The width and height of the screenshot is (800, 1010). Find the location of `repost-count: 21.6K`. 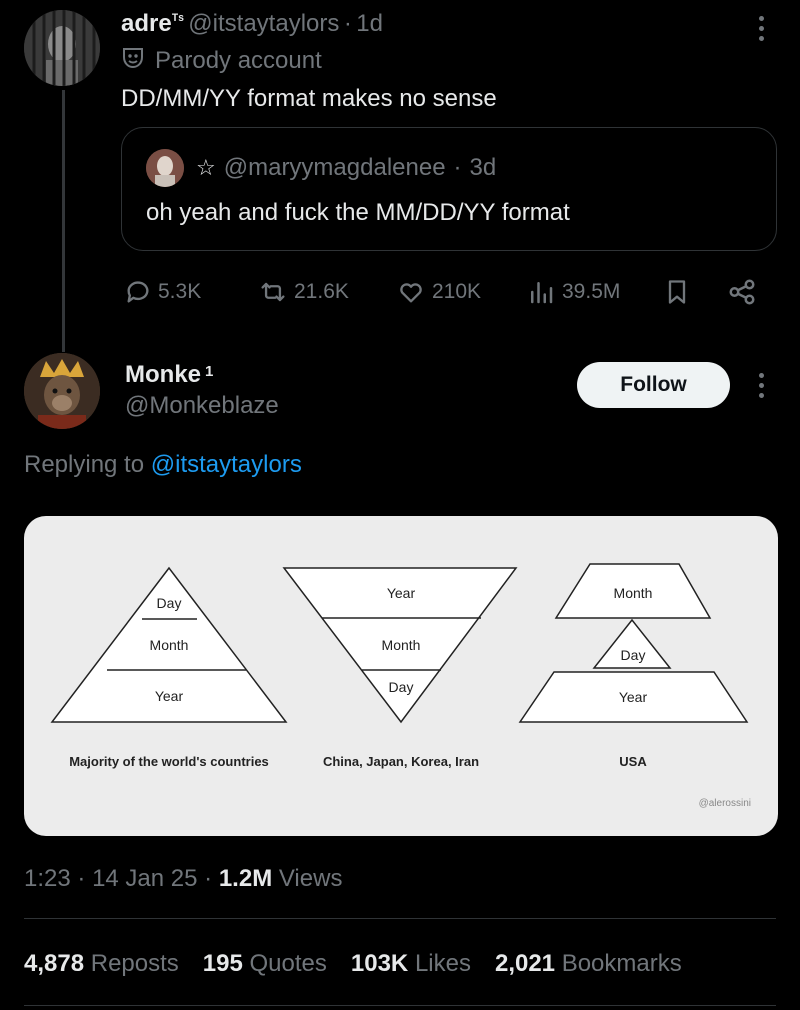

repost-count: 21.6K is located at coordinates (321, 291).